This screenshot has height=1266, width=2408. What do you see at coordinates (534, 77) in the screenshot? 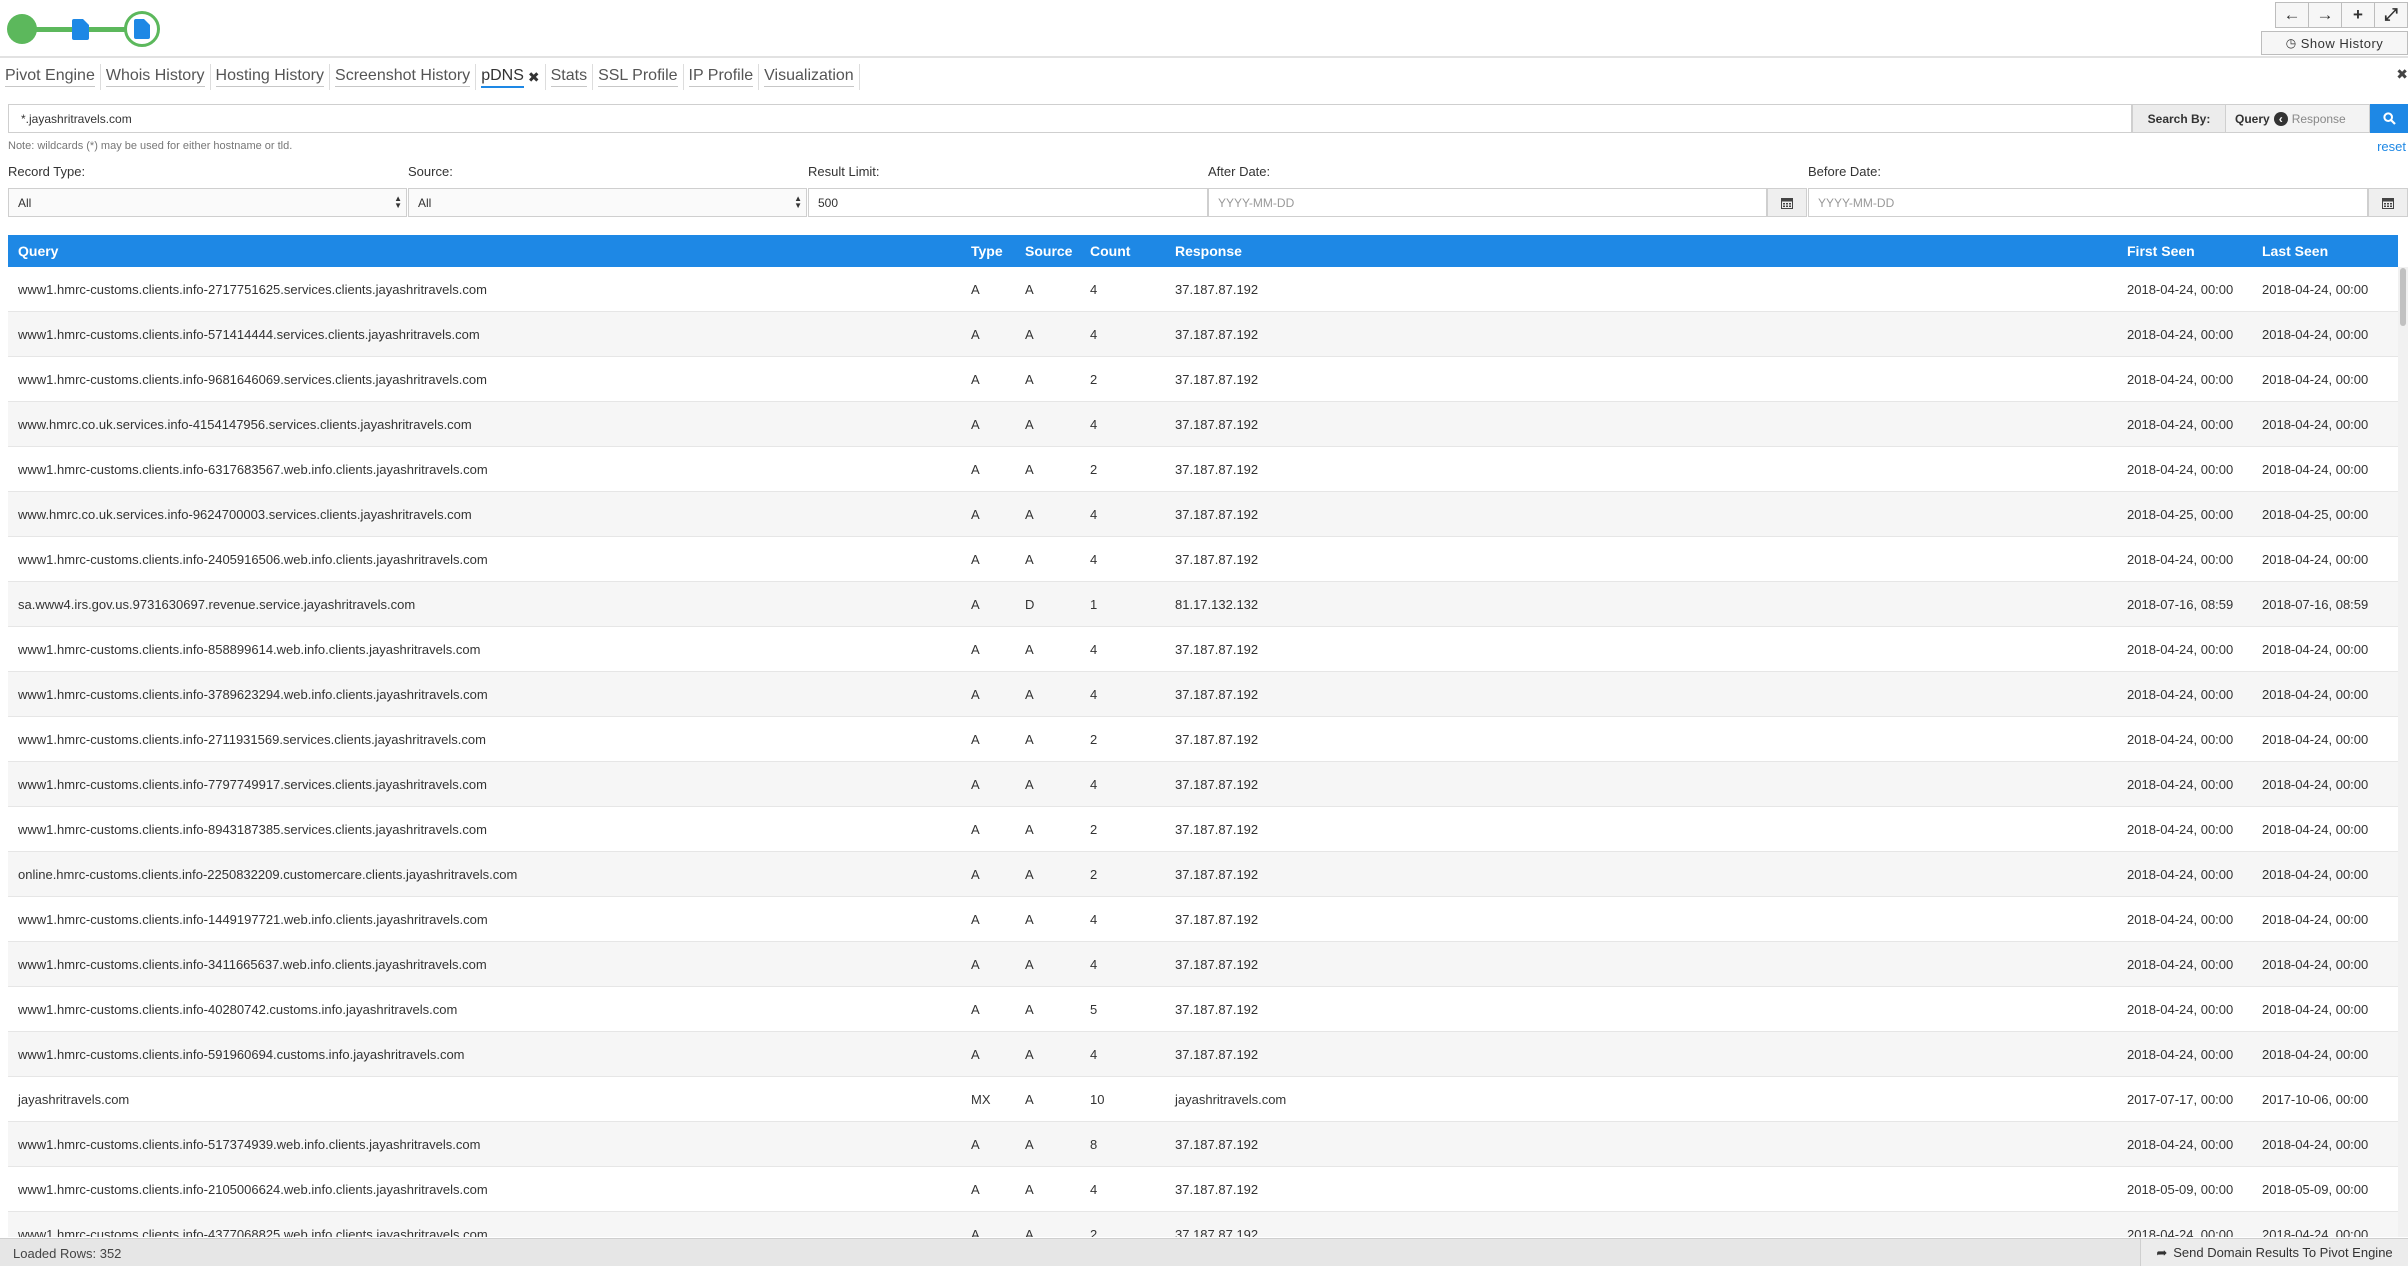
I see `close-icon: ✖` at bounding box center [534, 77].